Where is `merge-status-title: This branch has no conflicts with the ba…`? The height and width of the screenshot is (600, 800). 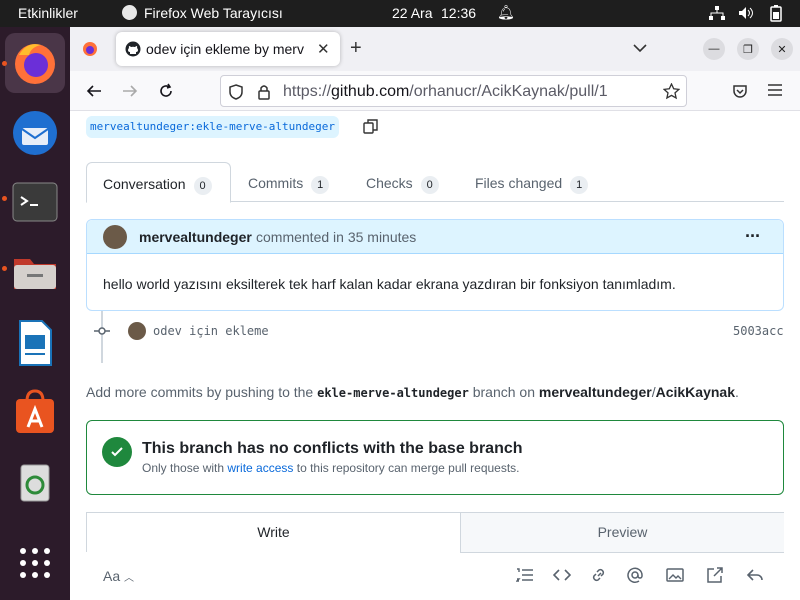
merge-status-title: This branch has no conflicts with the ba… is located at coordinates (332, 448).